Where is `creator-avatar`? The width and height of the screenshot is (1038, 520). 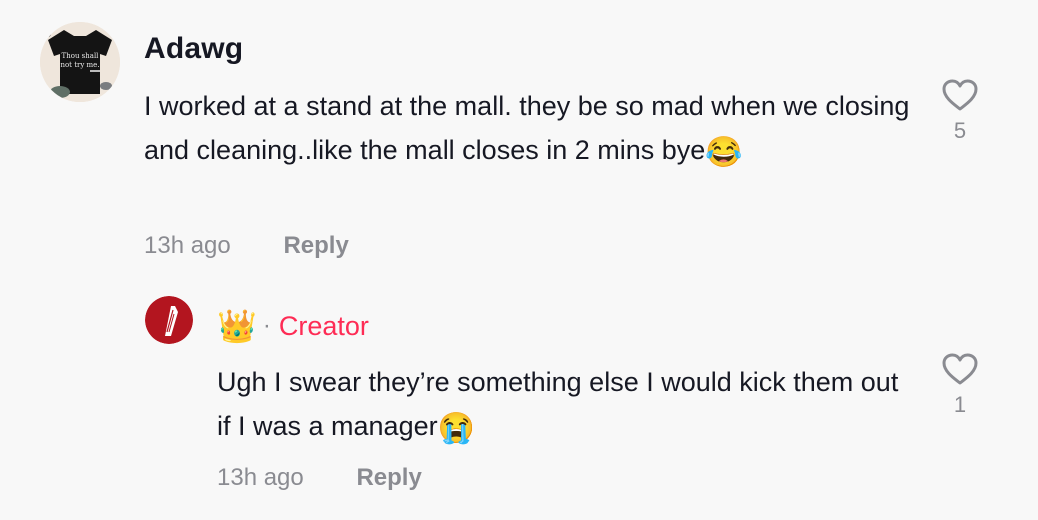 creator-avatar is located at coordinates (169, 320).